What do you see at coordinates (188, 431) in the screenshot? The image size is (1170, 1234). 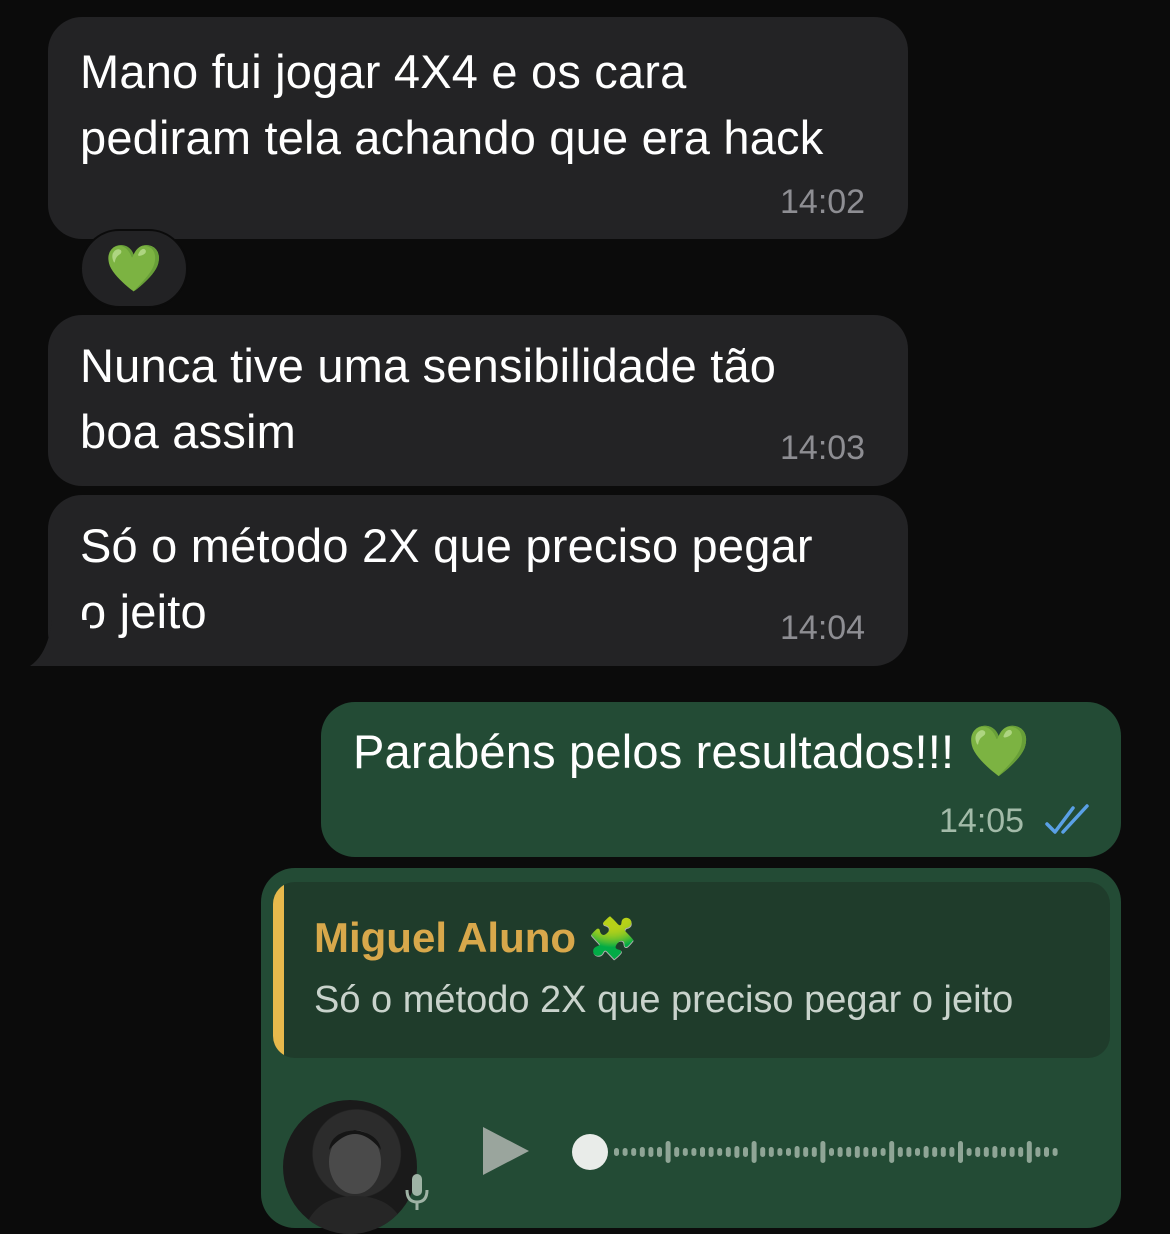 I see `message-text-line-2: boa assim` at bounding box center [188, 431].